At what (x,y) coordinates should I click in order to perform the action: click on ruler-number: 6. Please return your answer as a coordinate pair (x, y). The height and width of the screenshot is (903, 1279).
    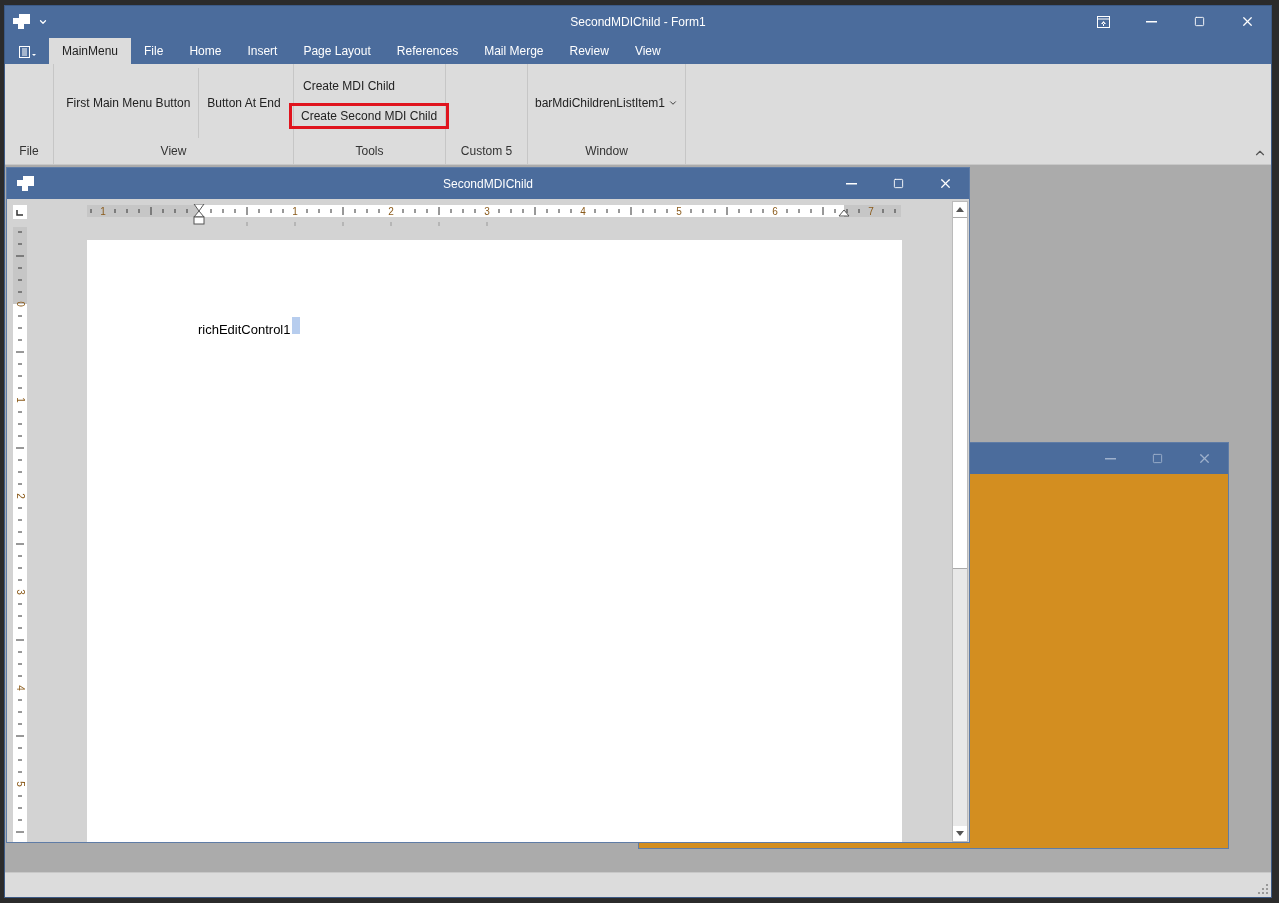
    Looking at the image, I should click on (775, 211).